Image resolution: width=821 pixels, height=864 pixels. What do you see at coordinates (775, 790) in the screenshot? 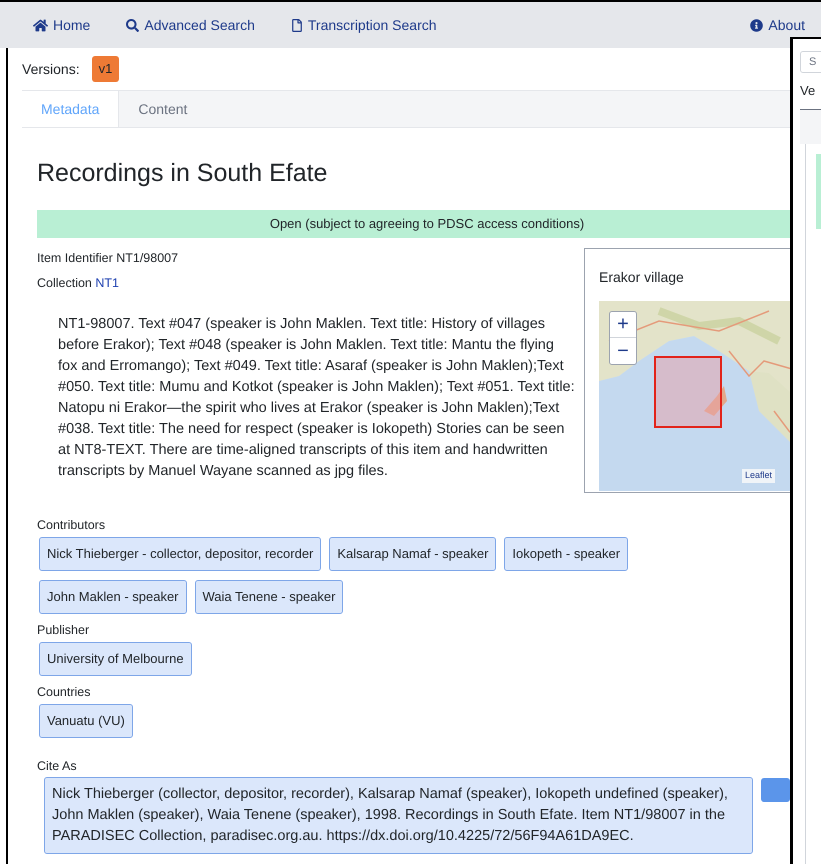
I see `copy-citation-button` at bounding box center [775, 790].